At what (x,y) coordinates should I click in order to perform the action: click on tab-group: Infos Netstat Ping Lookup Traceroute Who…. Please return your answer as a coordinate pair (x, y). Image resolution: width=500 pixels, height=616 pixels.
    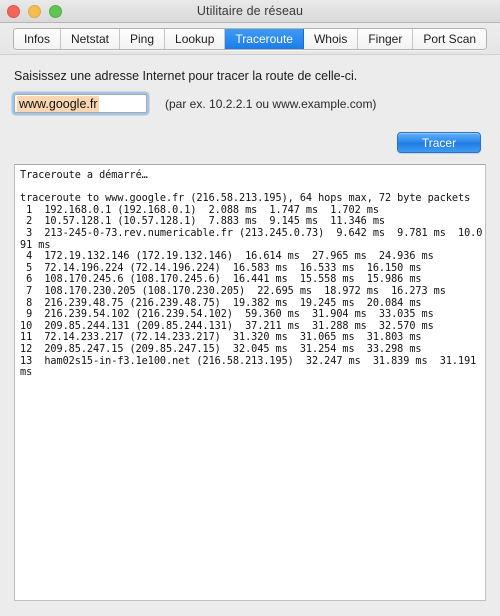
    Looking at the image, I should click on (250, 38).